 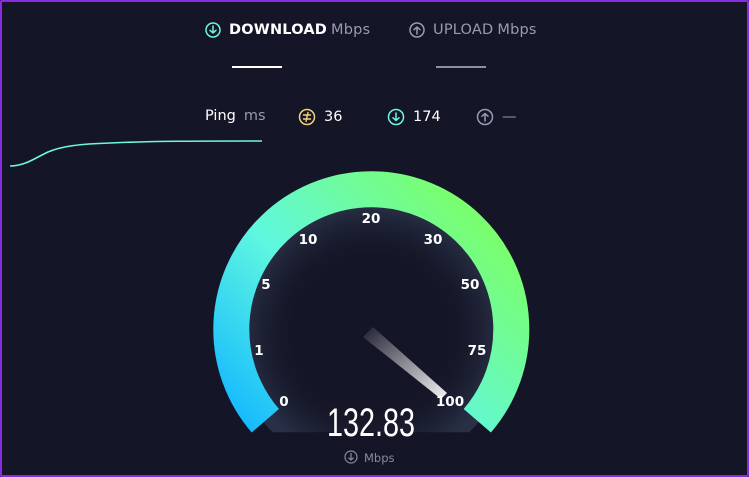 I want to click on gauge-tick-label: 10, so click(x=308, y=240).